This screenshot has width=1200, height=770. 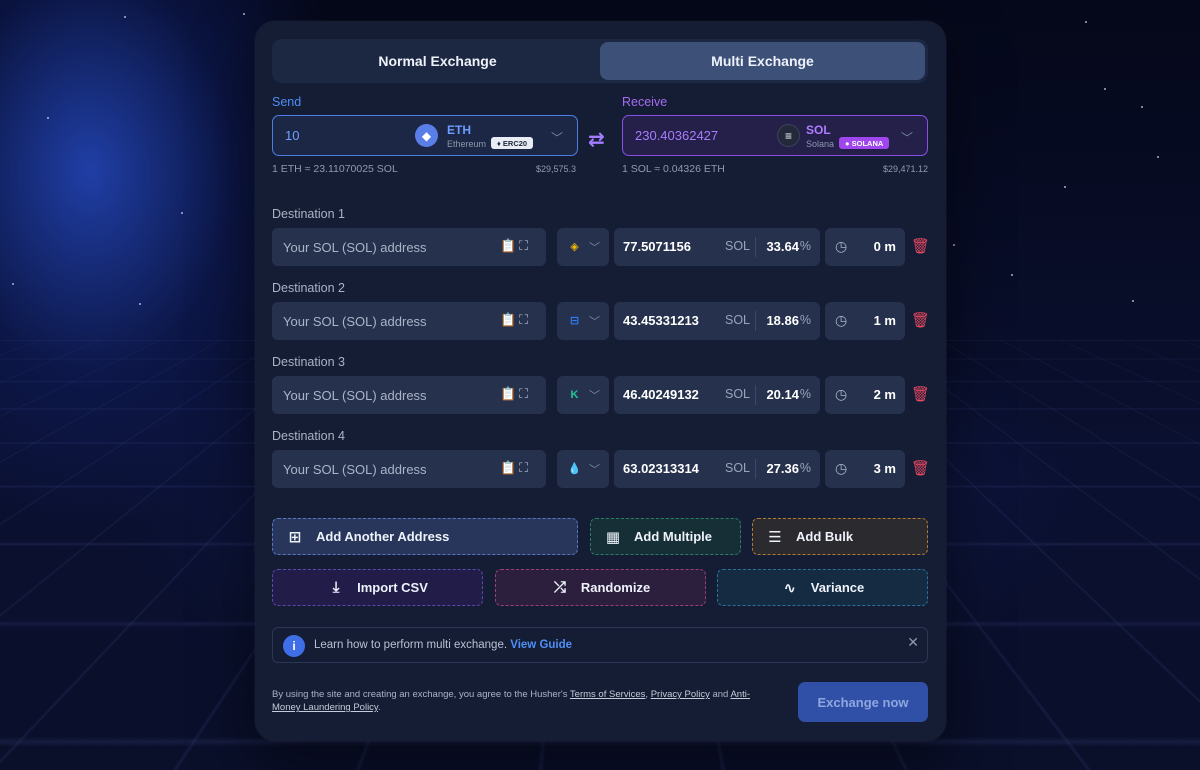 I want to click on variance-button: ∿ Variance, so click(x=822, y=587).